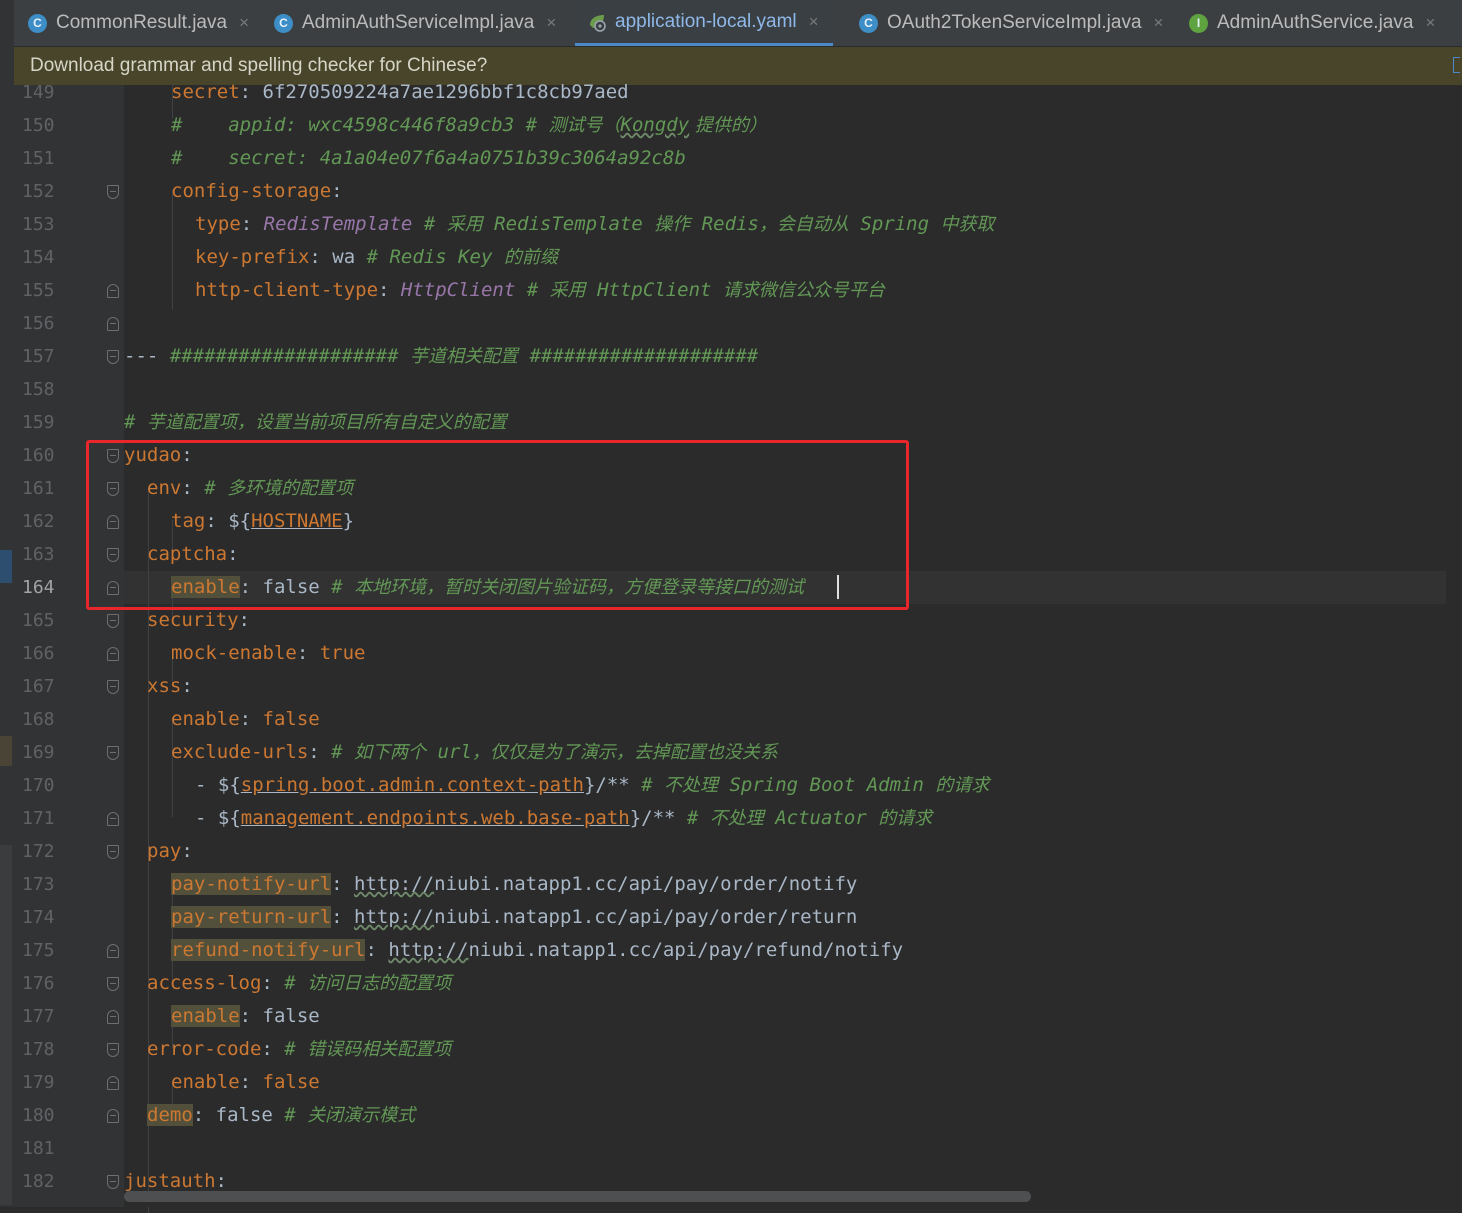 The width and height of the screenshot is (1462, 1213). I want to click on comment: 关闭演示模式, so click(361, 1115).